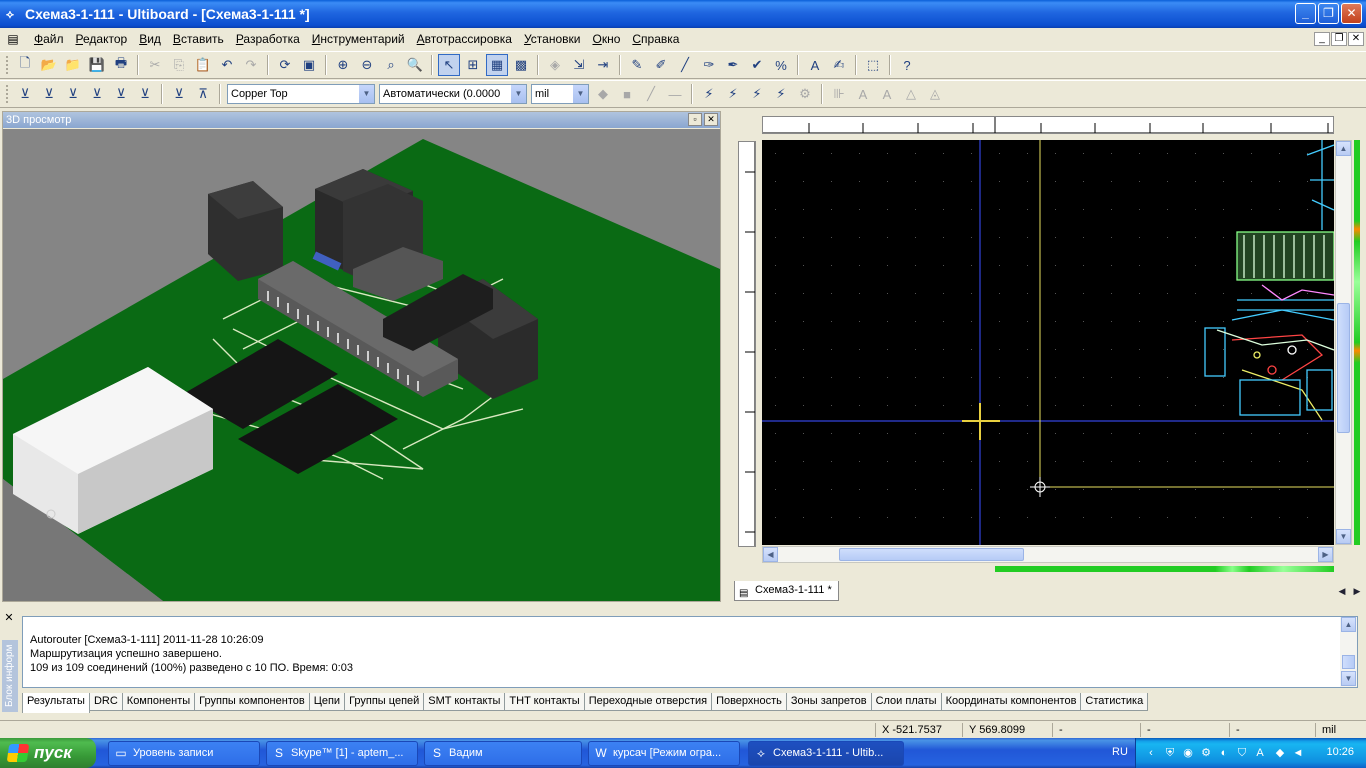  Describe the element at coordinates (203, 65) in the screenshot. I see `paste-icon: 📋` at that location.